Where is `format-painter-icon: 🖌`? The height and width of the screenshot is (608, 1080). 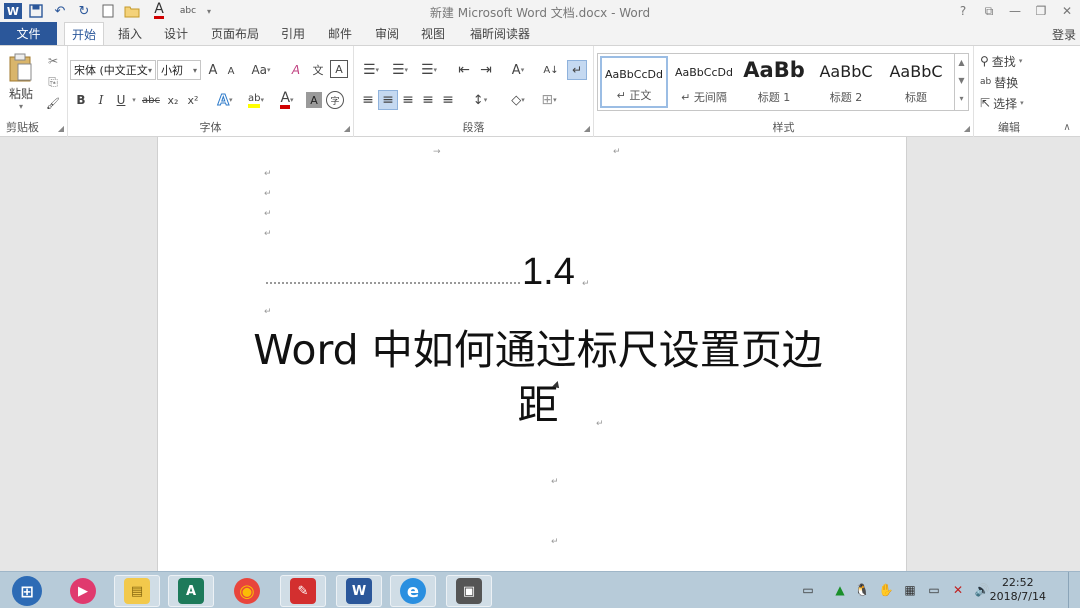
format-painter-icon: 🖌 is located at coordinates (53, 103).